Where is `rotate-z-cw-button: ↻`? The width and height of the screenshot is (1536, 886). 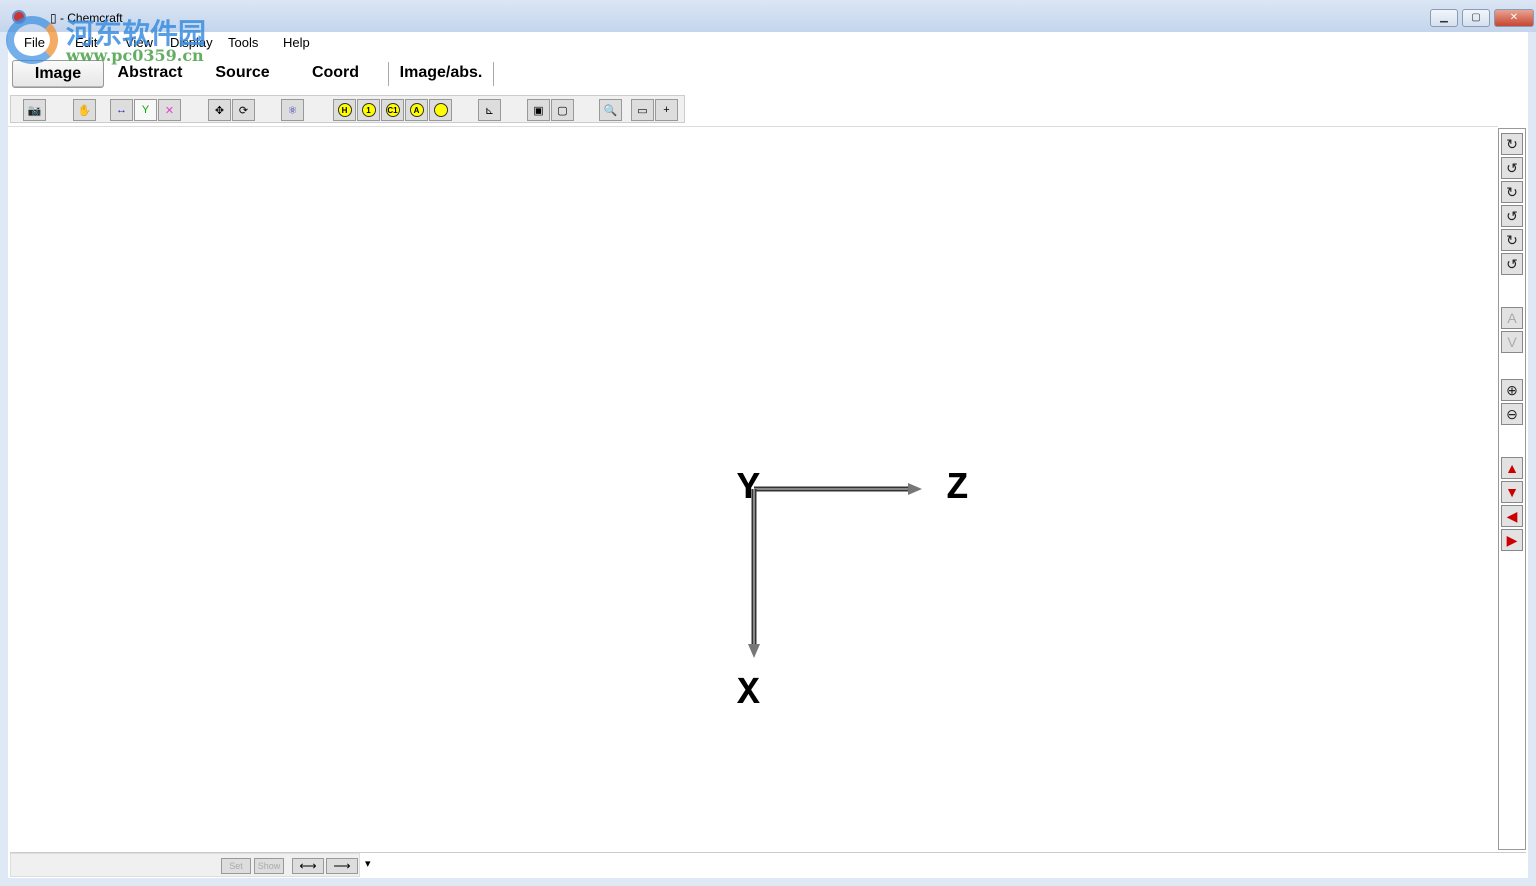
rotate-z-cw-button: ↻ is located at coordinates (1512, 240).